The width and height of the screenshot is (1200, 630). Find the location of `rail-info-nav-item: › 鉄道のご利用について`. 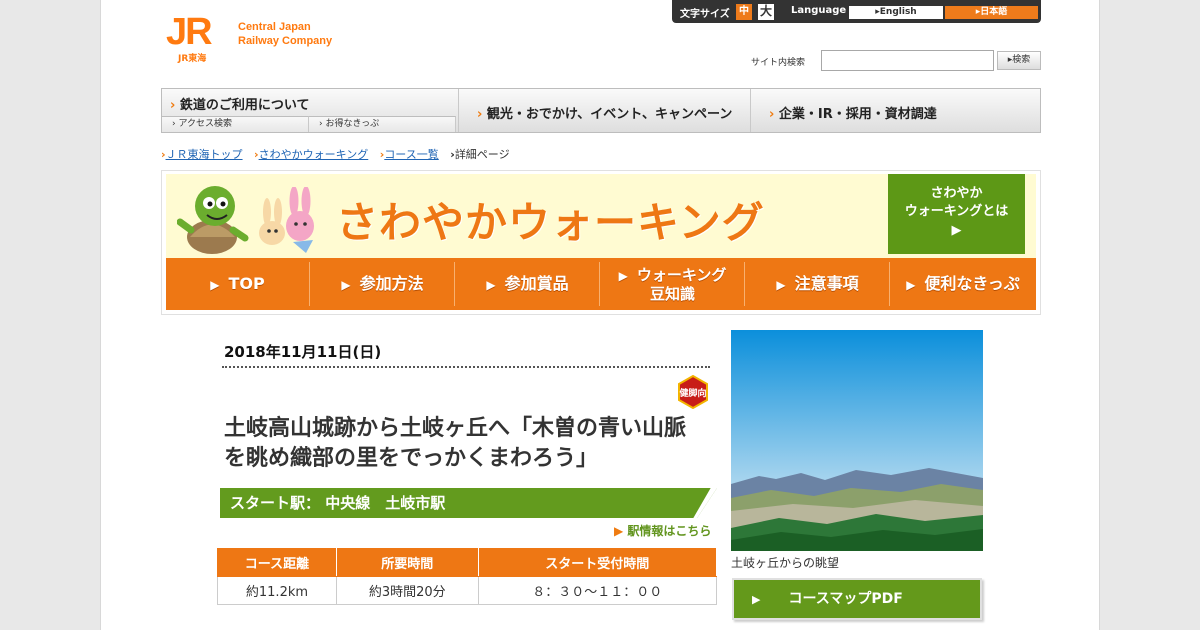

rail-info-nav-item: › 鉄道のご利用について is located at coordinates (240, 103).